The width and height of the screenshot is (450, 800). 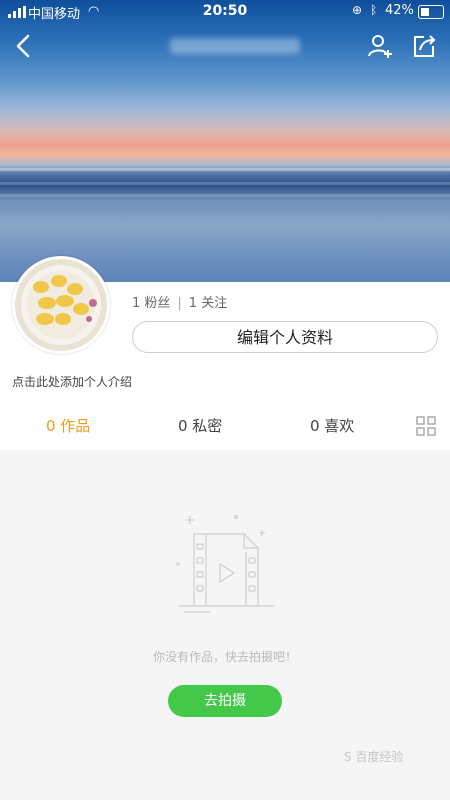 I want to click on follow-stats: 1 粉丝 | 1 关注, so click(x=179, y=301).